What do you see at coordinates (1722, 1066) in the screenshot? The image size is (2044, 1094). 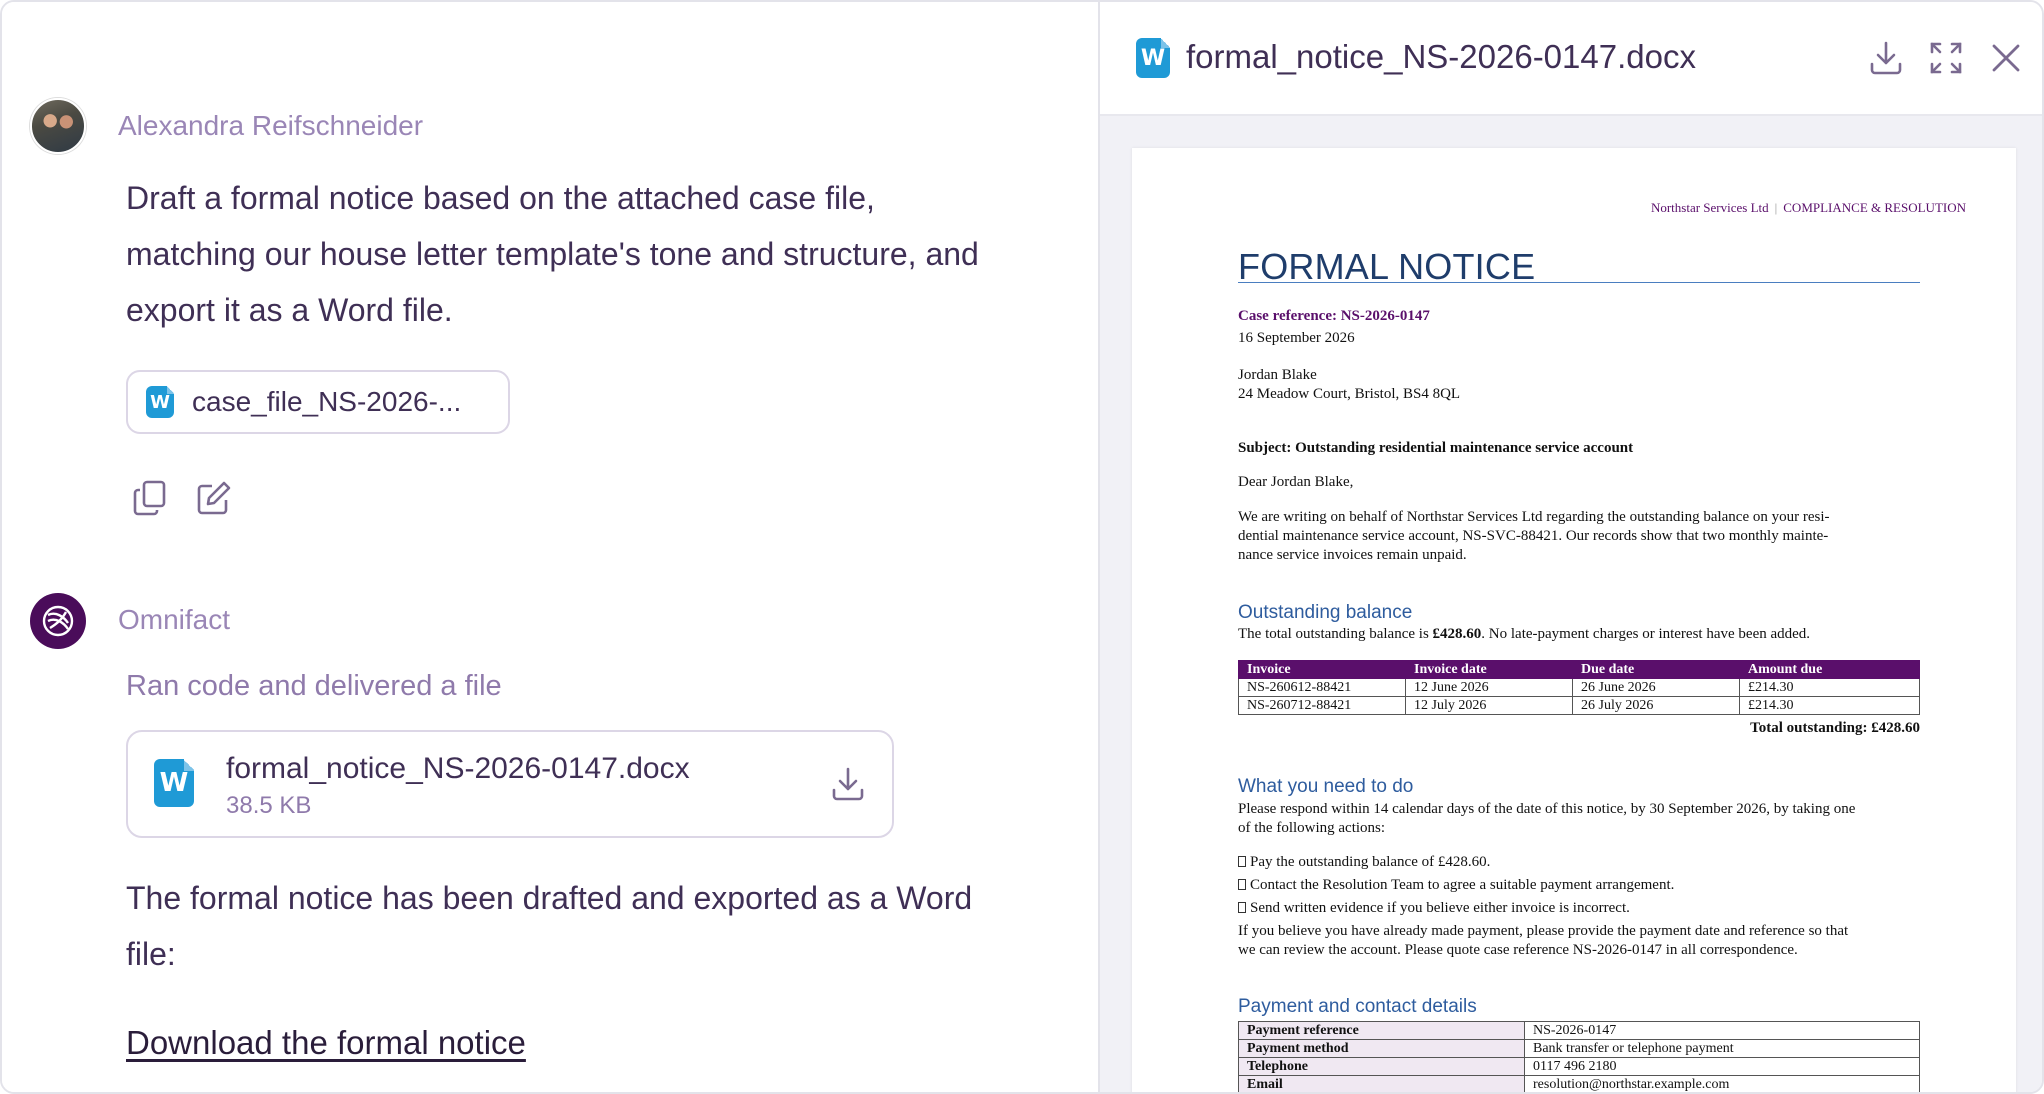 I see `table-cell: 0117 496 2180` at bounding box center [1722, 1066].